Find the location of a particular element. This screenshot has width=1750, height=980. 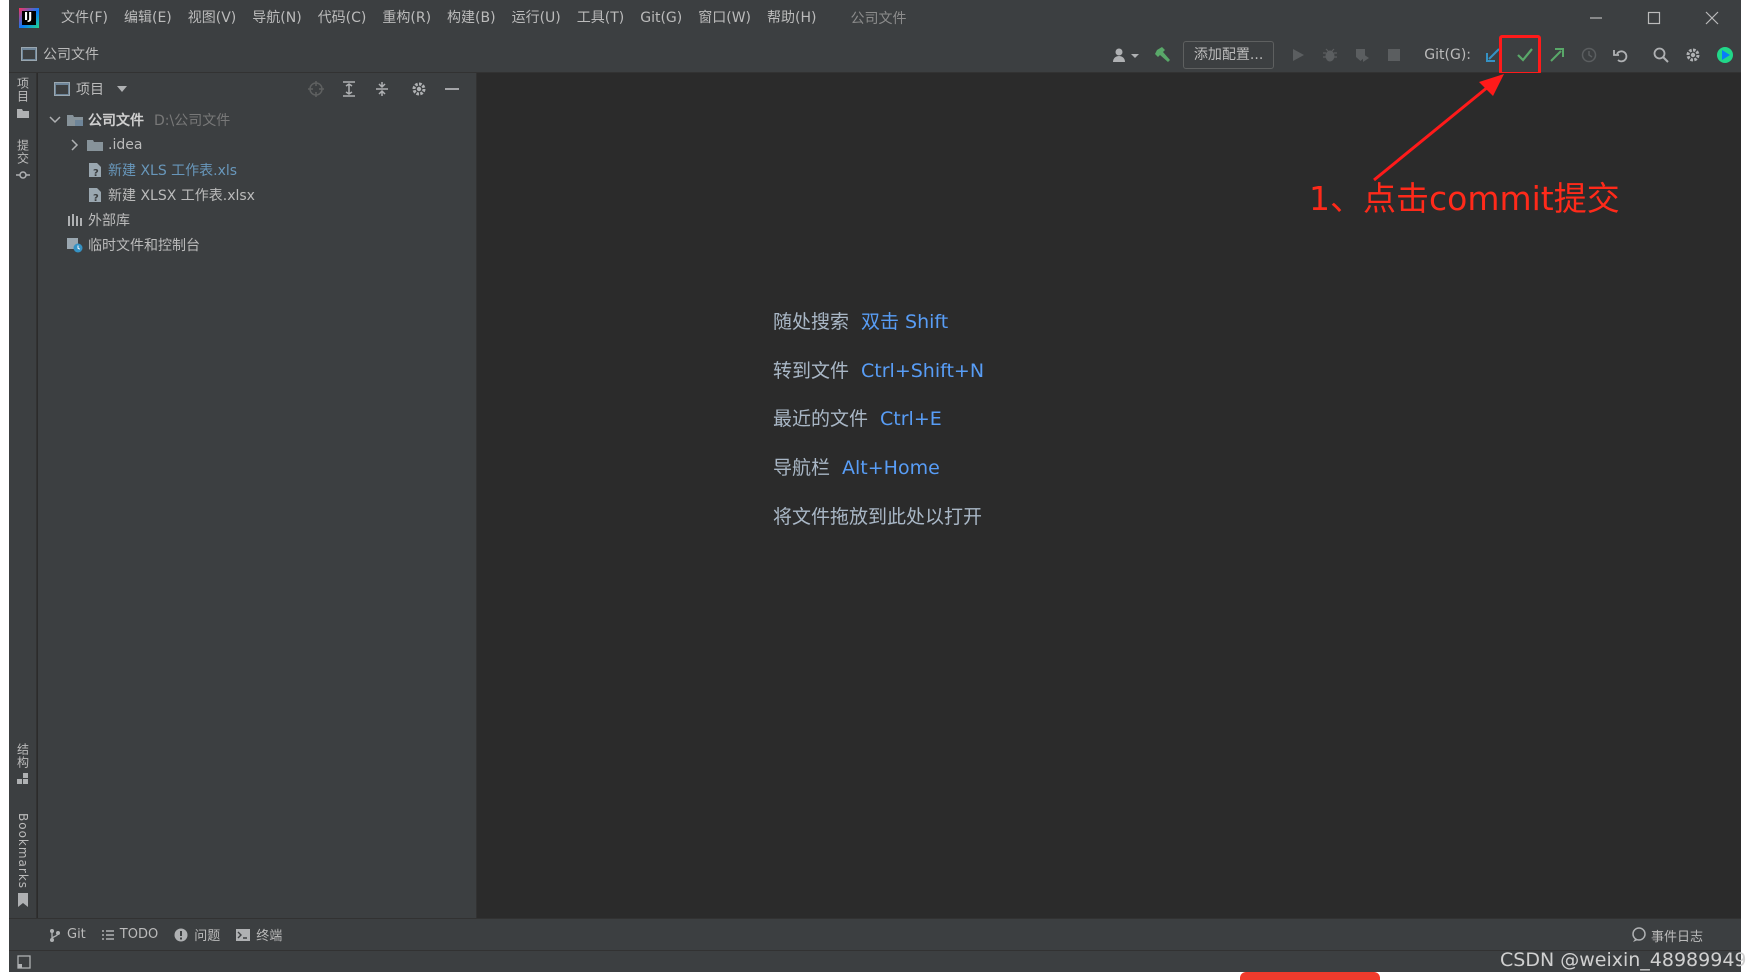

tab-project: 项目 is located at coordinates (23, 98).